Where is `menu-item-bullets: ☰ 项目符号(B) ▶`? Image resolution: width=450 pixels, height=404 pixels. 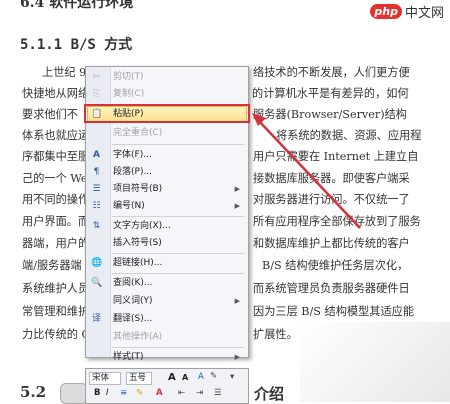
menu-item-bullets: ☰ 项目符号(B) ▶ is located at coordinates (167, 189).